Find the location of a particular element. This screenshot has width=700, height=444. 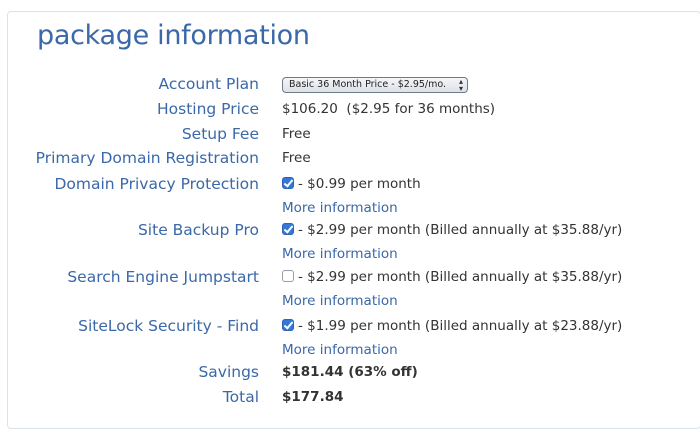

sitelock-label: SiteLock Security - Find is located at coordinates (168, 326).